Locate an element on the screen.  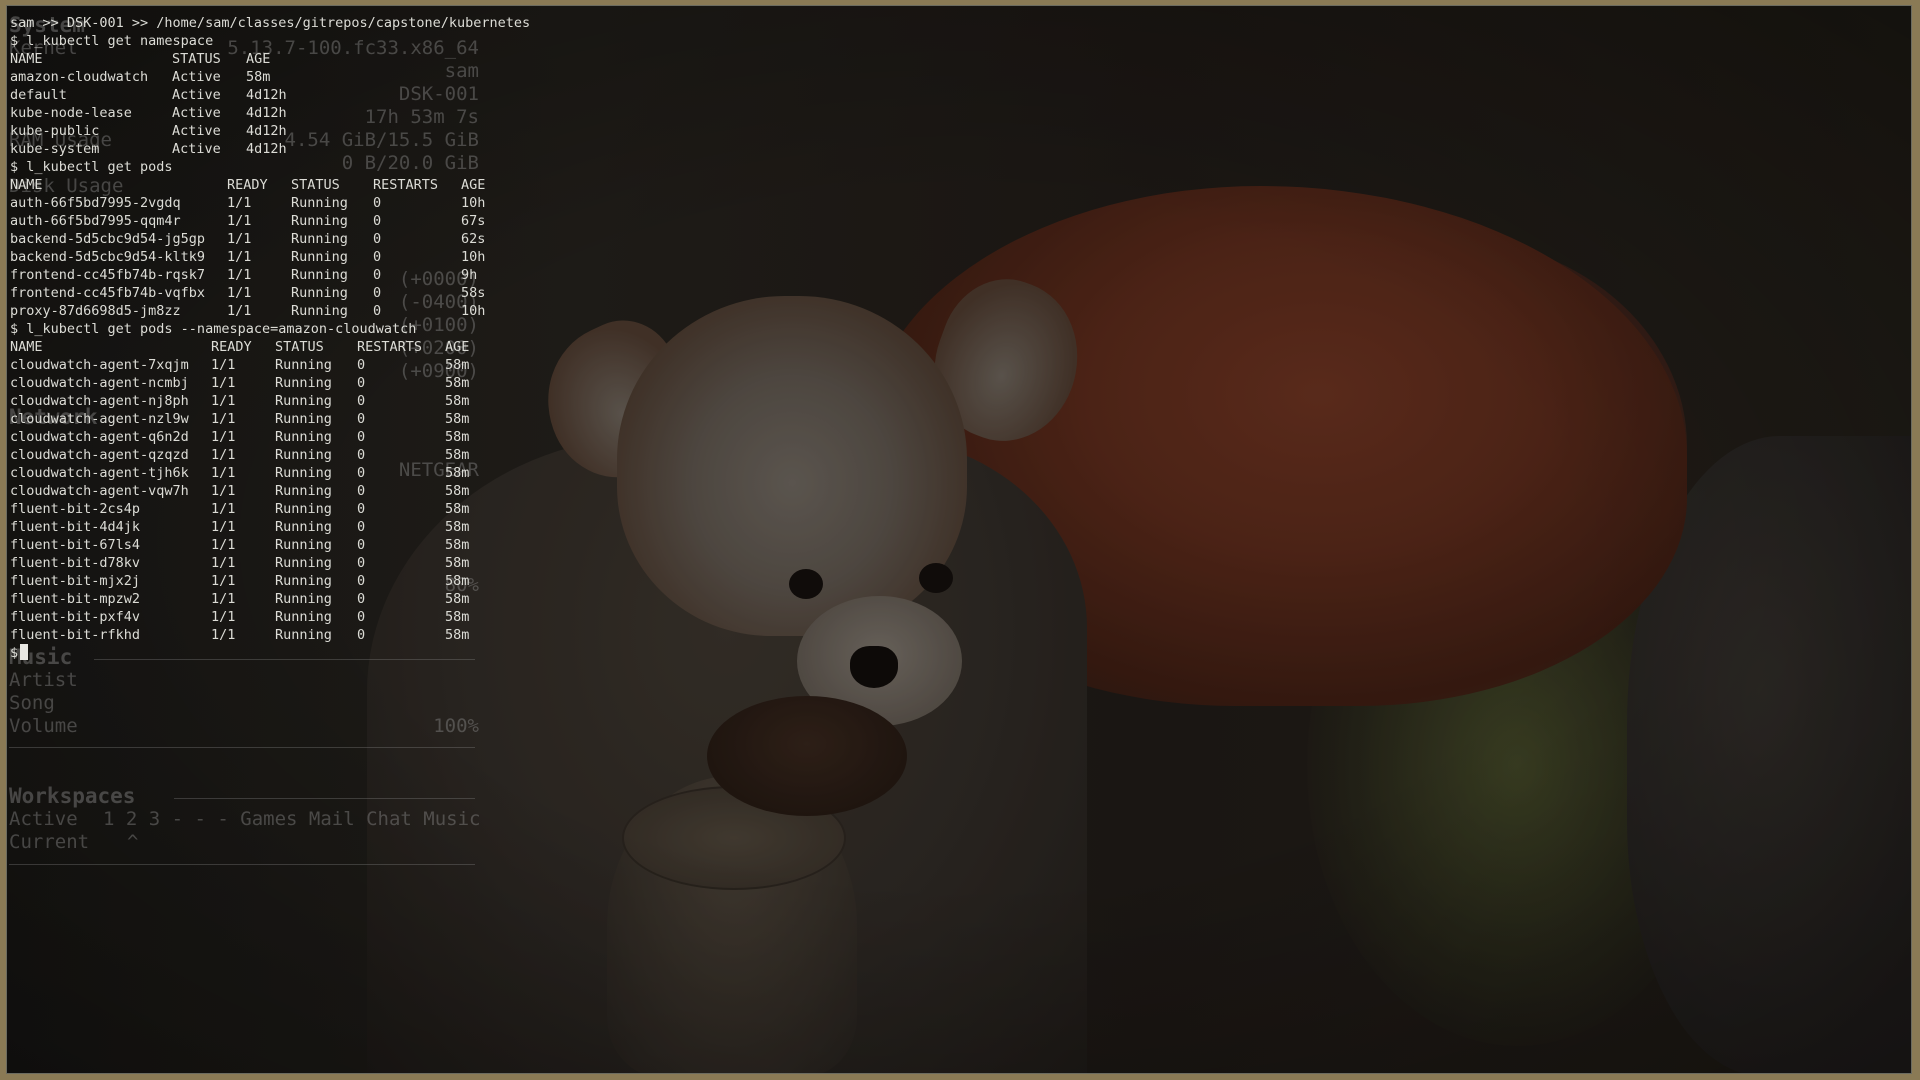
conky-volume-label: Volume is located at coordinates (43, 726).